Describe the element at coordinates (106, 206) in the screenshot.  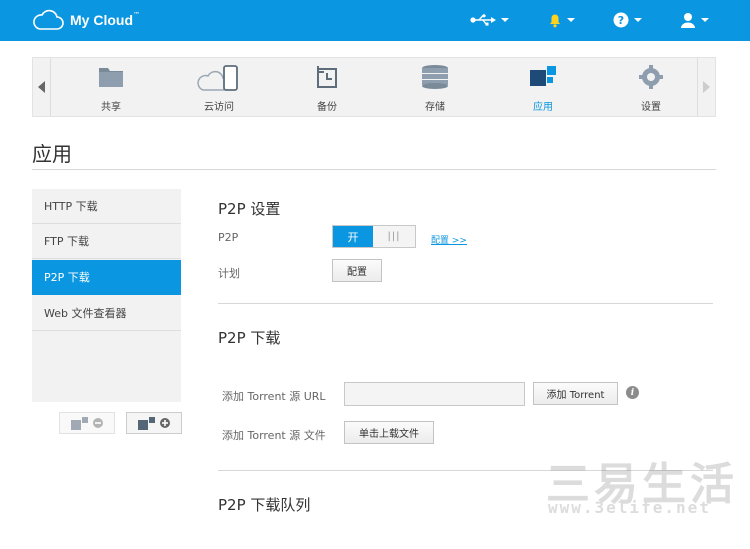
I see `sidebar-item-http-download: HTTP 下载` at that location.